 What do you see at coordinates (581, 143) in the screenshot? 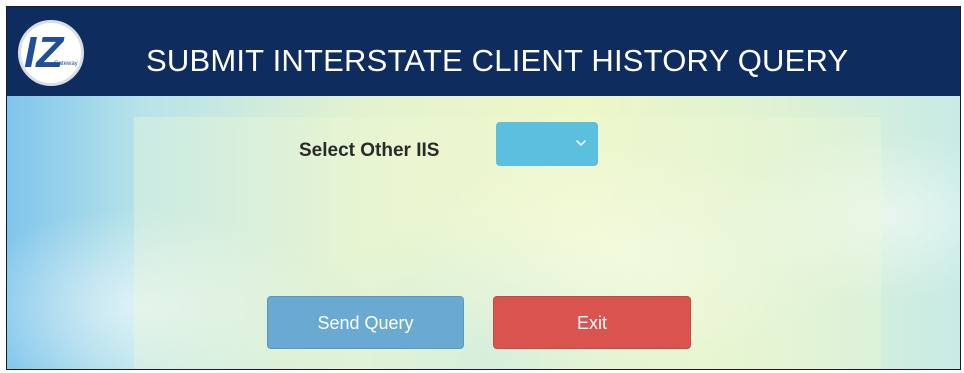
I see `chevron-down-icon` at bounding box center [581, 143].